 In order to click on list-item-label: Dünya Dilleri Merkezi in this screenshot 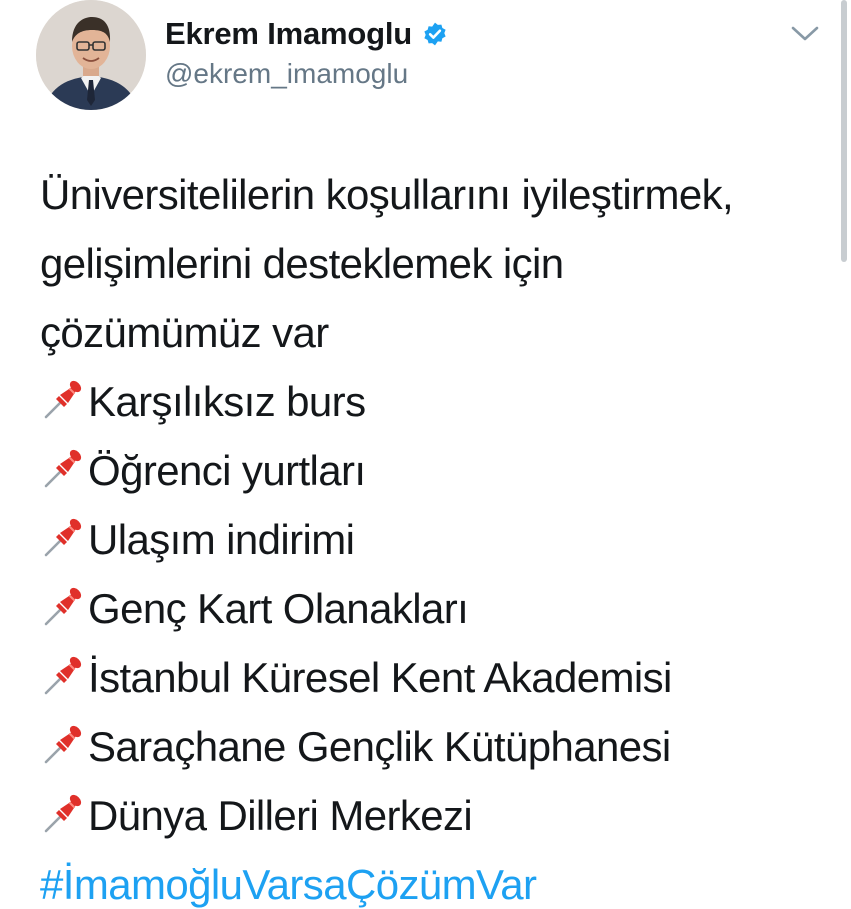, I will do `click(280, 815)`.